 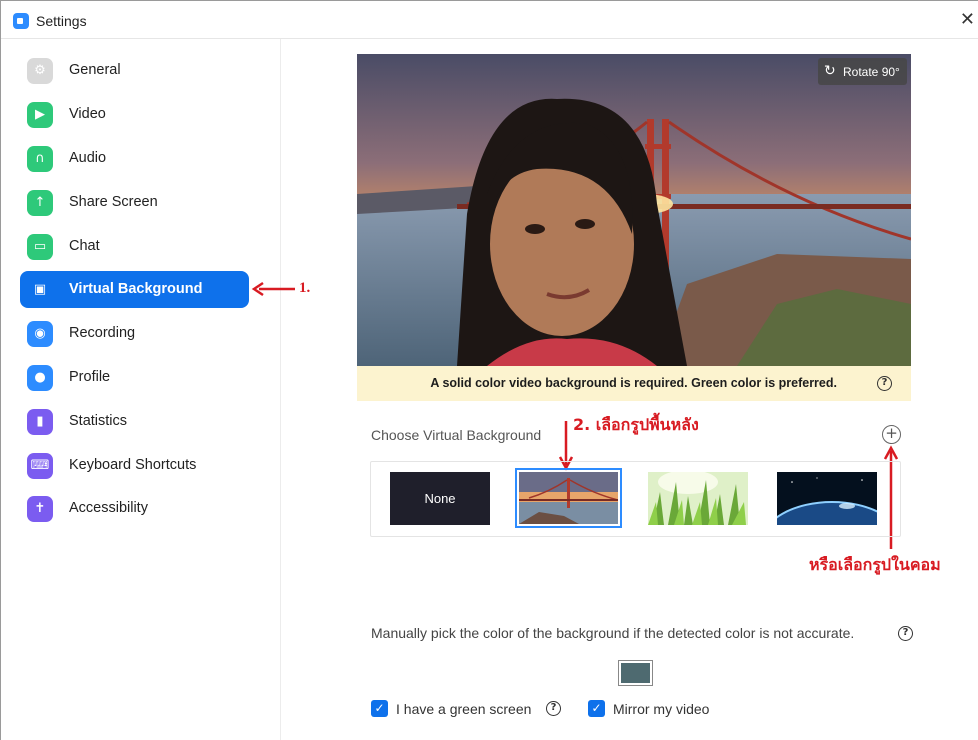 I want to click on sidebar-item-label: Keyboard Shortcuts, so click(x=133, y=465).